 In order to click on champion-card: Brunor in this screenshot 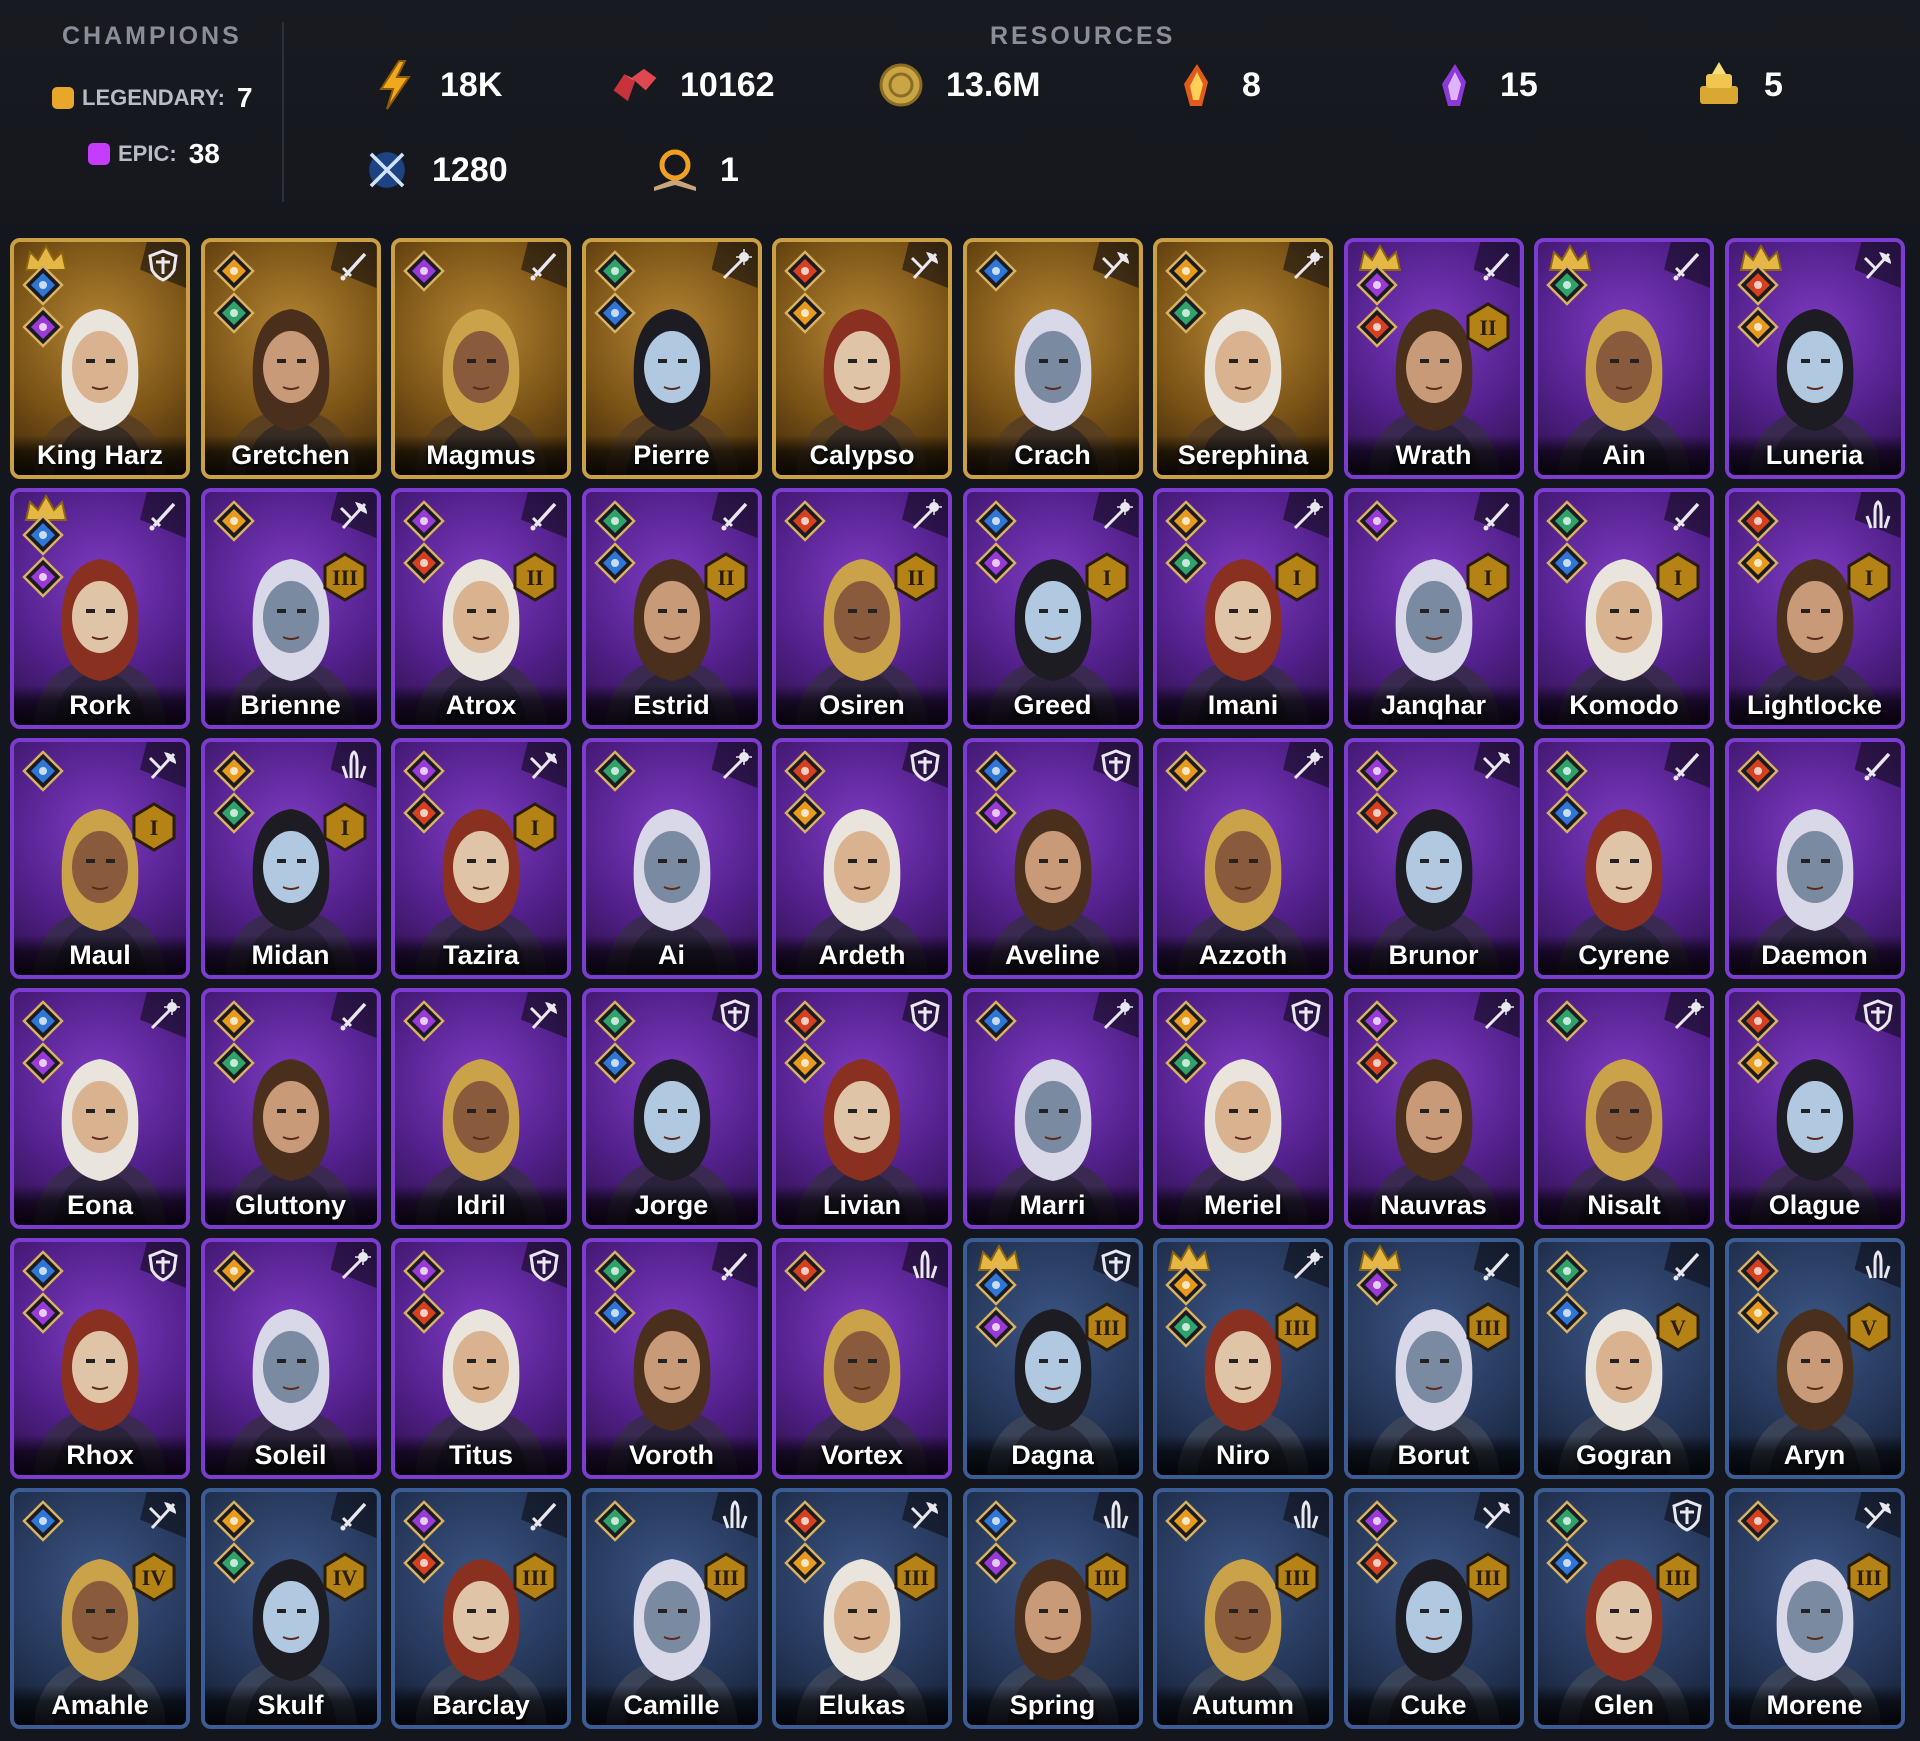, I will do `click(1433, 858)`.